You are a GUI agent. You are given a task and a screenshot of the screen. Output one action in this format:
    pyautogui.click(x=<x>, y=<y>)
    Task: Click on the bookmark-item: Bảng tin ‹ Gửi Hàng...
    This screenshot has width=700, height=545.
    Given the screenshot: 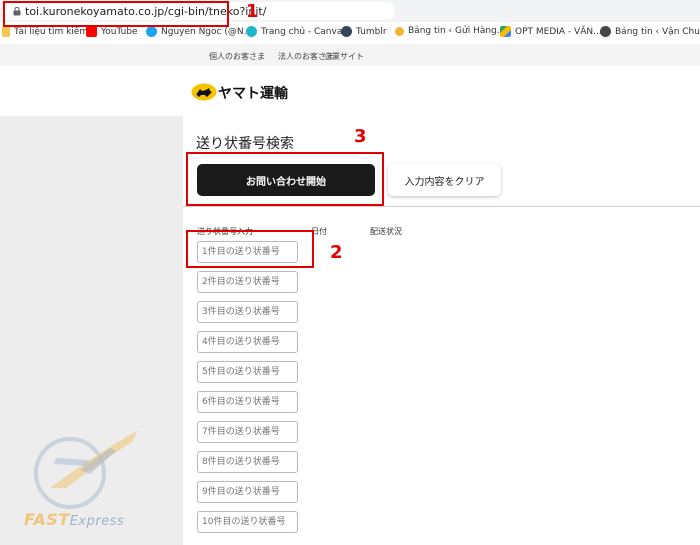 What is the action you would take?
    pyautogui.click(x=450, y=31)
    